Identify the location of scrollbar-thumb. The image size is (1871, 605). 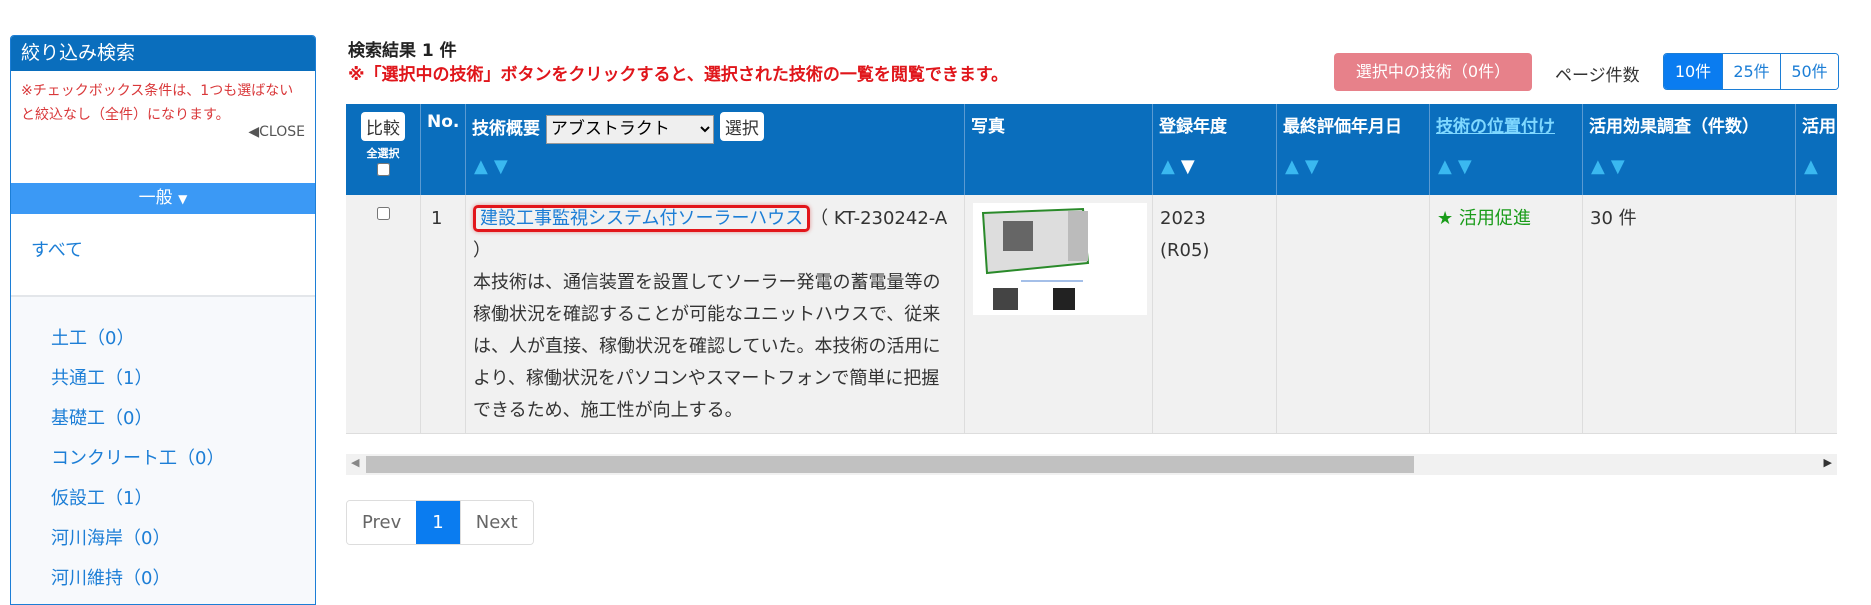
(890, 464).